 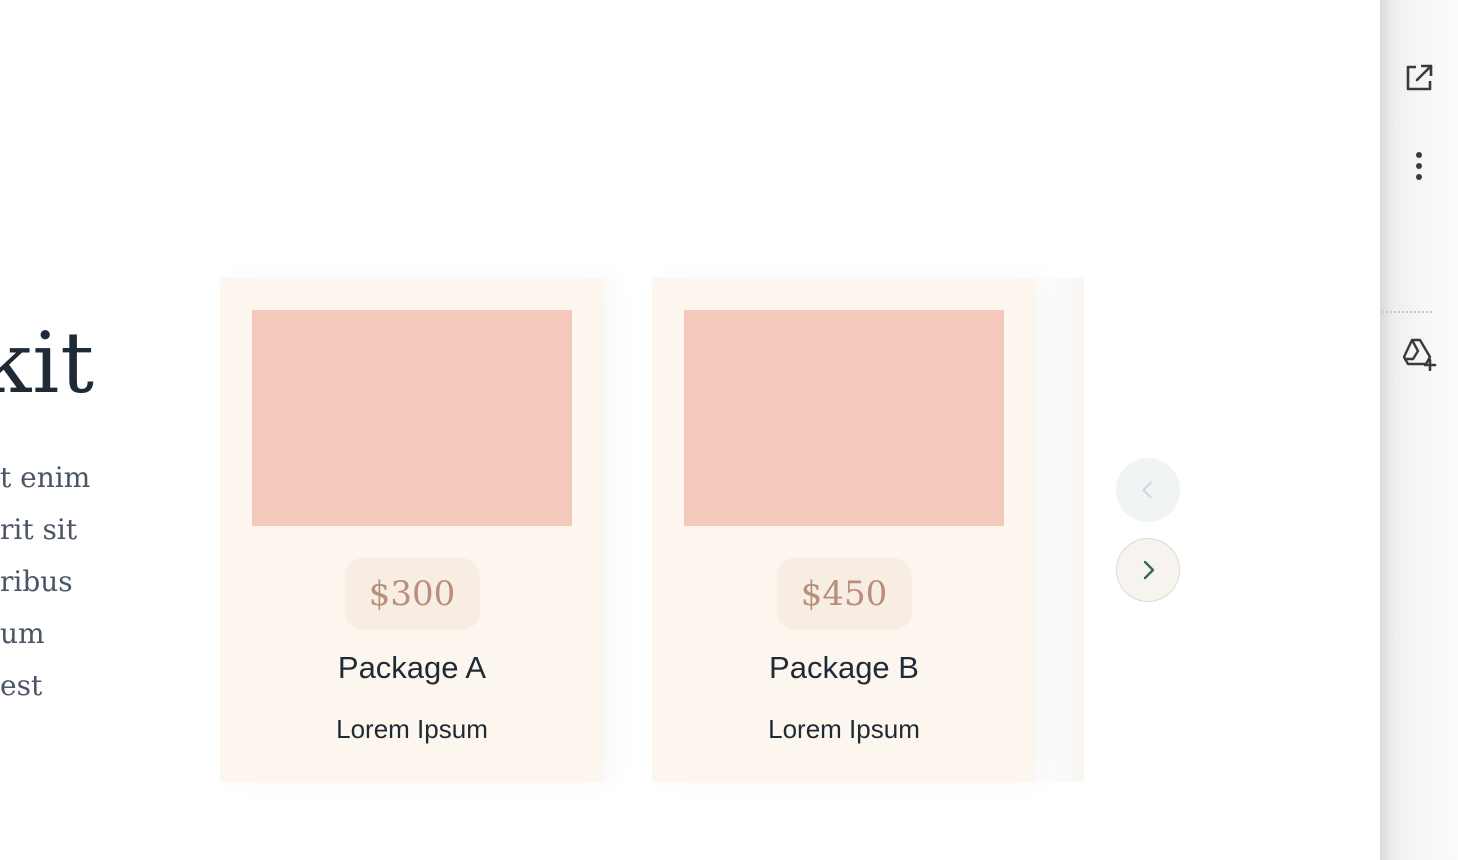 I want to click on more-options-button, so click(x=1419, y=166).